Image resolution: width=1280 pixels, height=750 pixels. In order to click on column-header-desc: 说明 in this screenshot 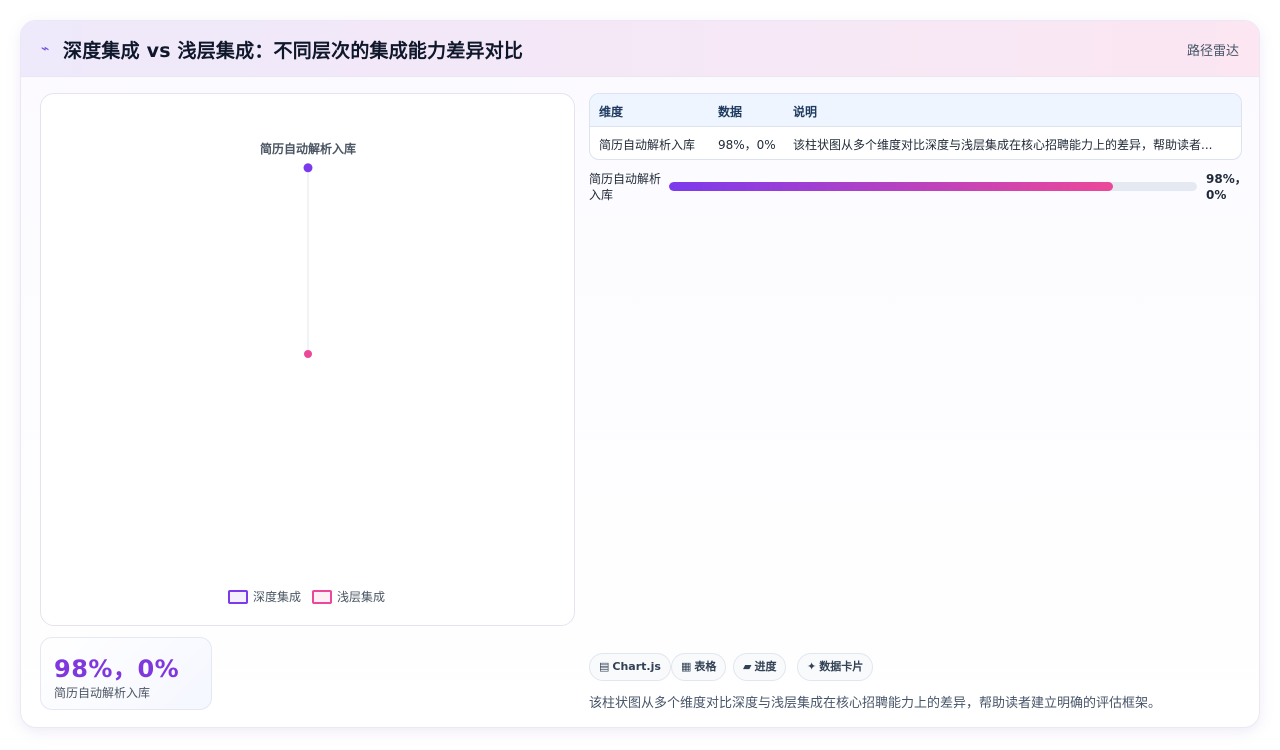, I will do `click(805, 112)`.